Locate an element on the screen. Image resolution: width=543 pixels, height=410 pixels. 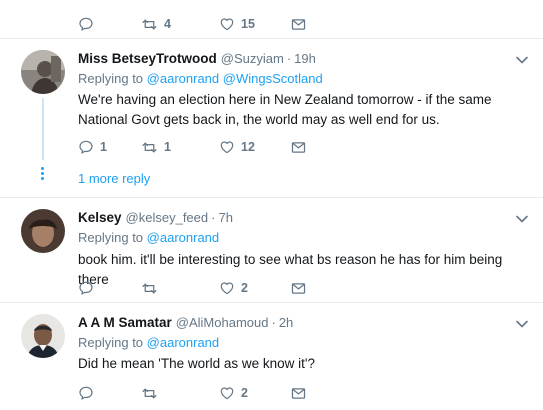
timestamp: 7h is located at coordinates (225, 217).